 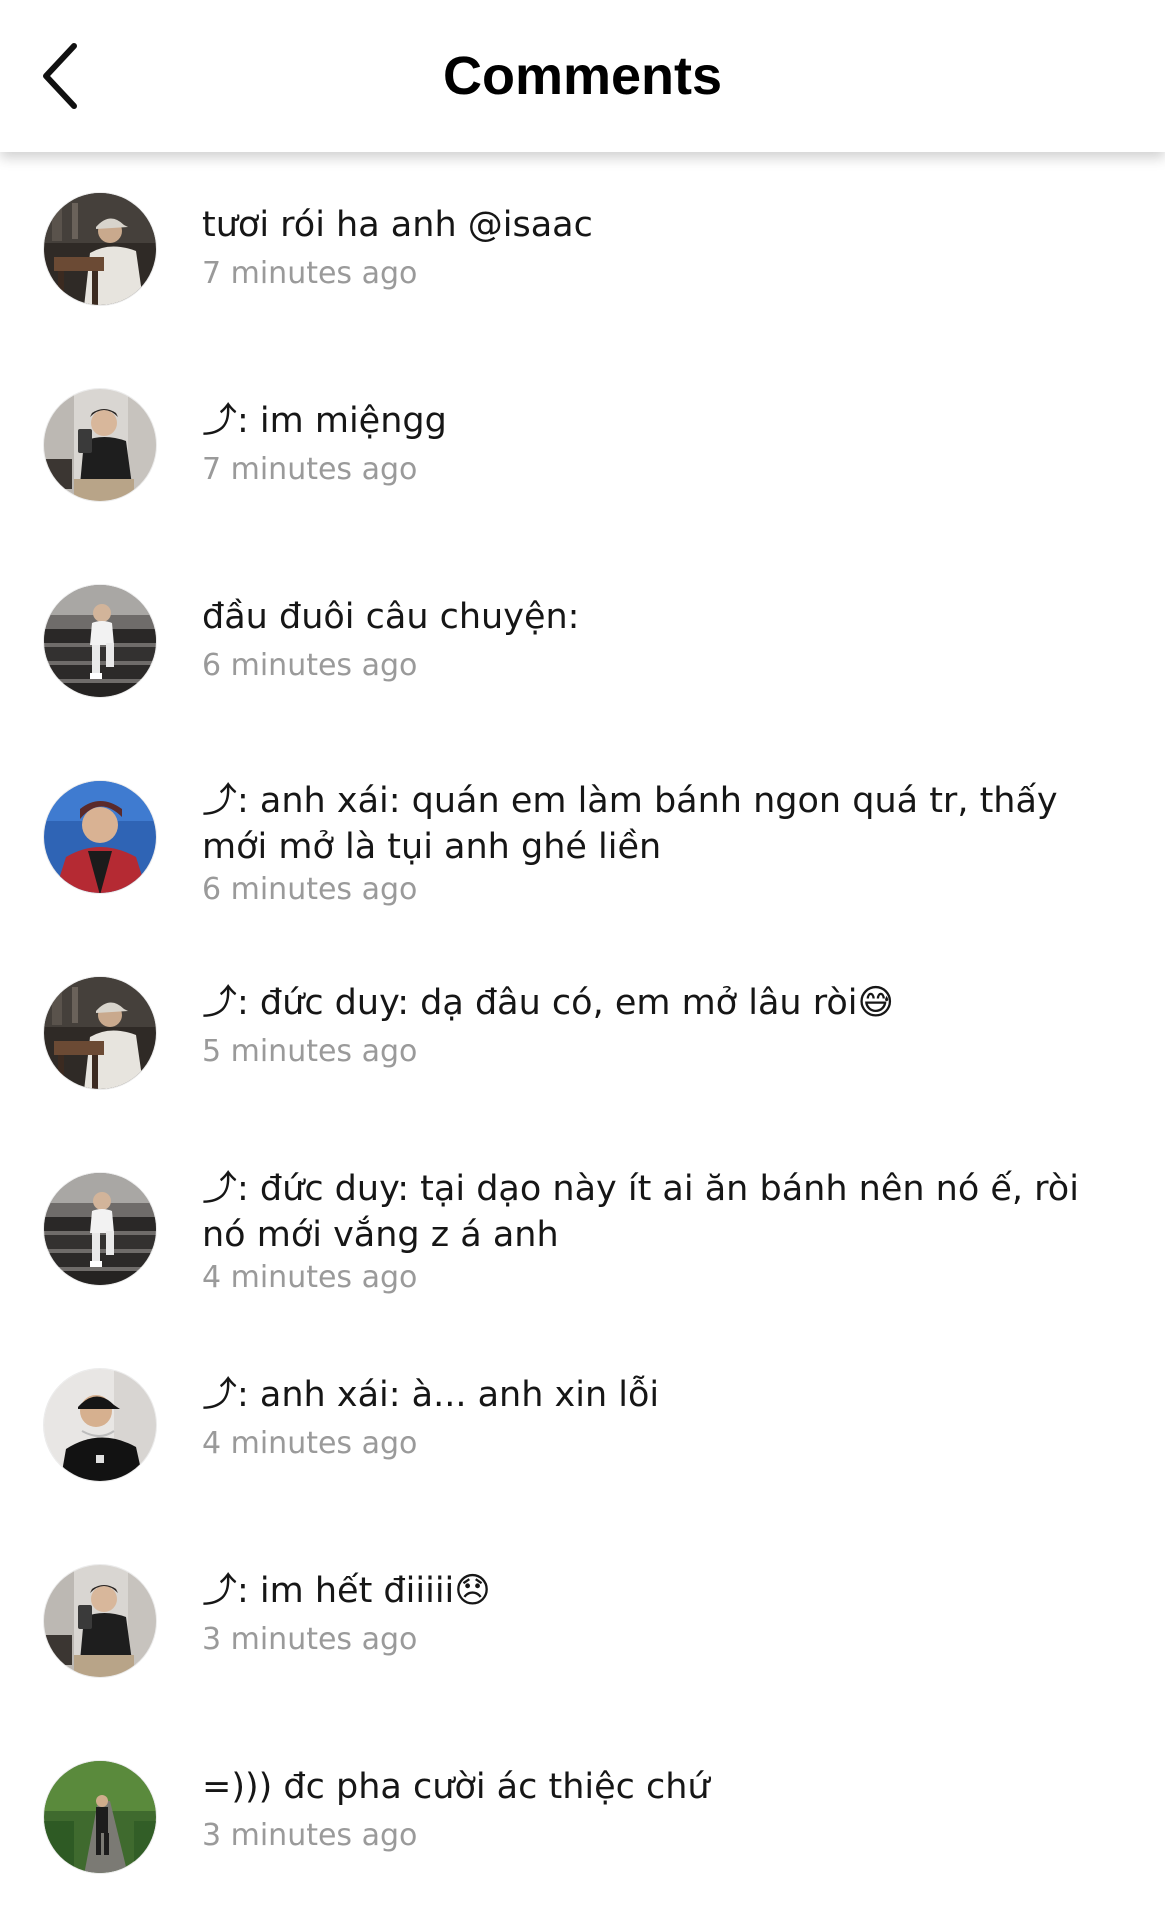 I want to click on app-header: Comments, so click(x=582, y=76).